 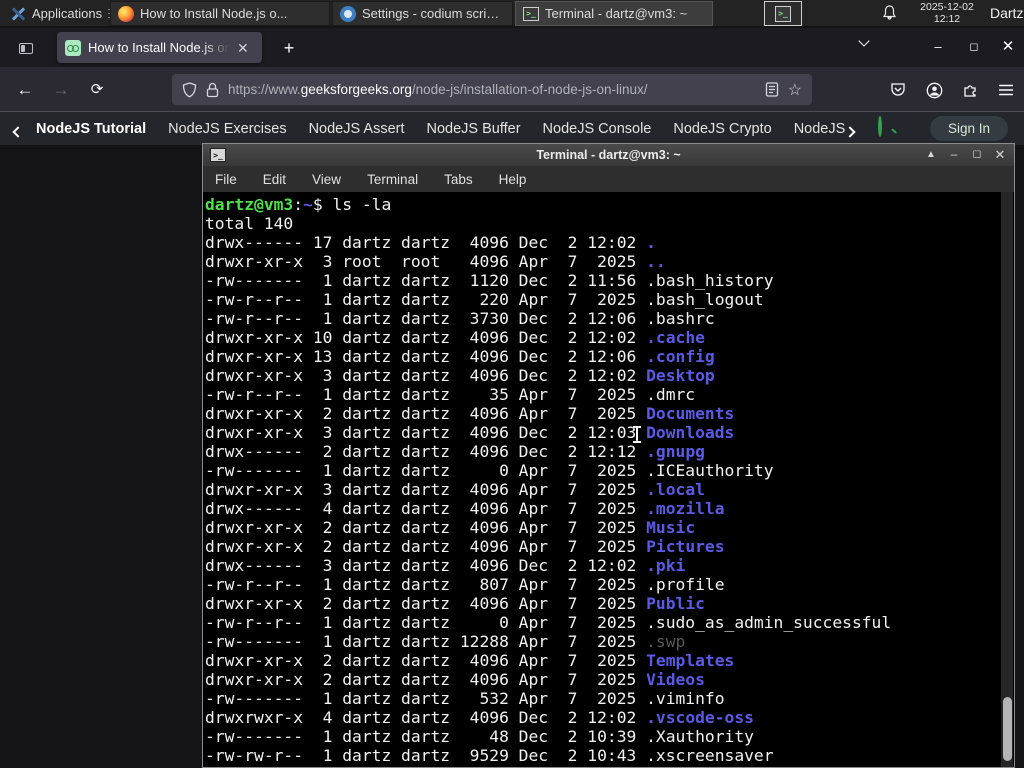 I want to click on menu-help: Help, so click(x=513, y=179).